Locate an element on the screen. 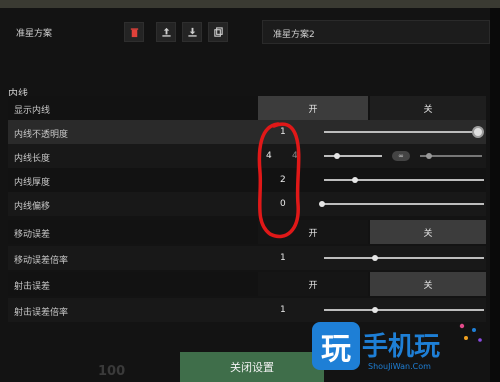 Image resolution: width=500 pixels, height=382 pixels. download-icon is located at coordinates (192, 32).